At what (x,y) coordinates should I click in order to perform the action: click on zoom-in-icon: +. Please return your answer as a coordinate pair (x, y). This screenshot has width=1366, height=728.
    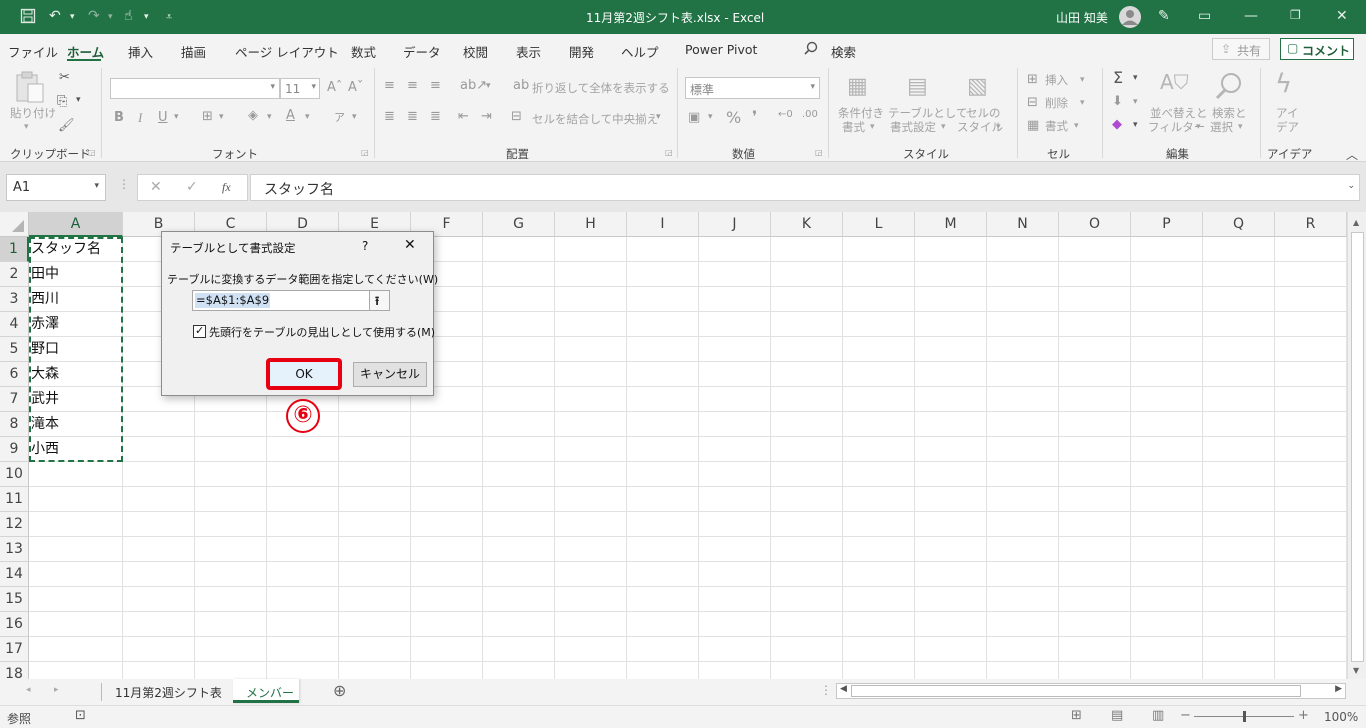
    Looking at the image, I should click on (1303, 715).